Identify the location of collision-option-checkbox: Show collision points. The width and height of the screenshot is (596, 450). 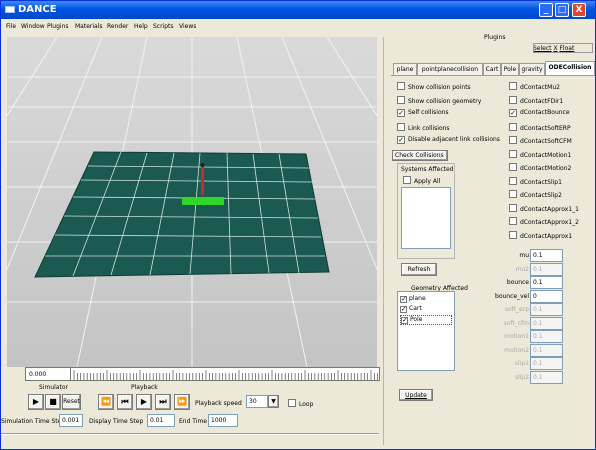
(434, 86).